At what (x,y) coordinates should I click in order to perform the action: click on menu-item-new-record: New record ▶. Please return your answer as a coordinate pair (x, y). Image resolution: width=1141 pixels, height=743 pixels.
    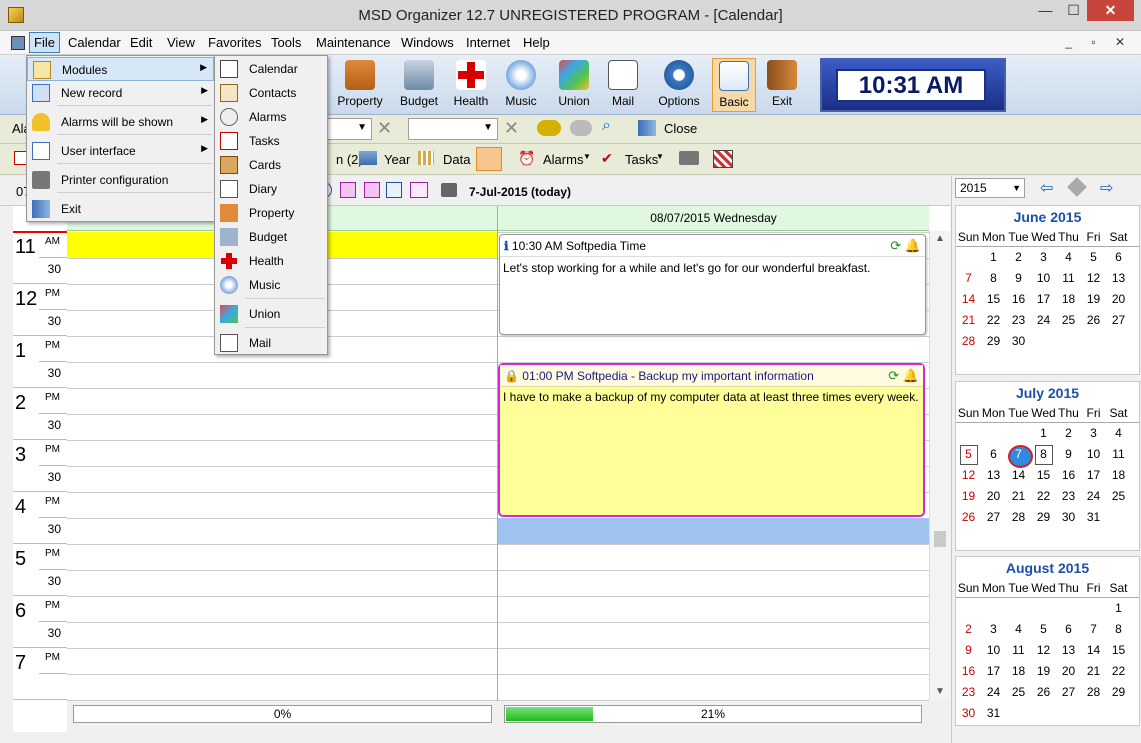
    Looking at the image, I should click on (120, 93).